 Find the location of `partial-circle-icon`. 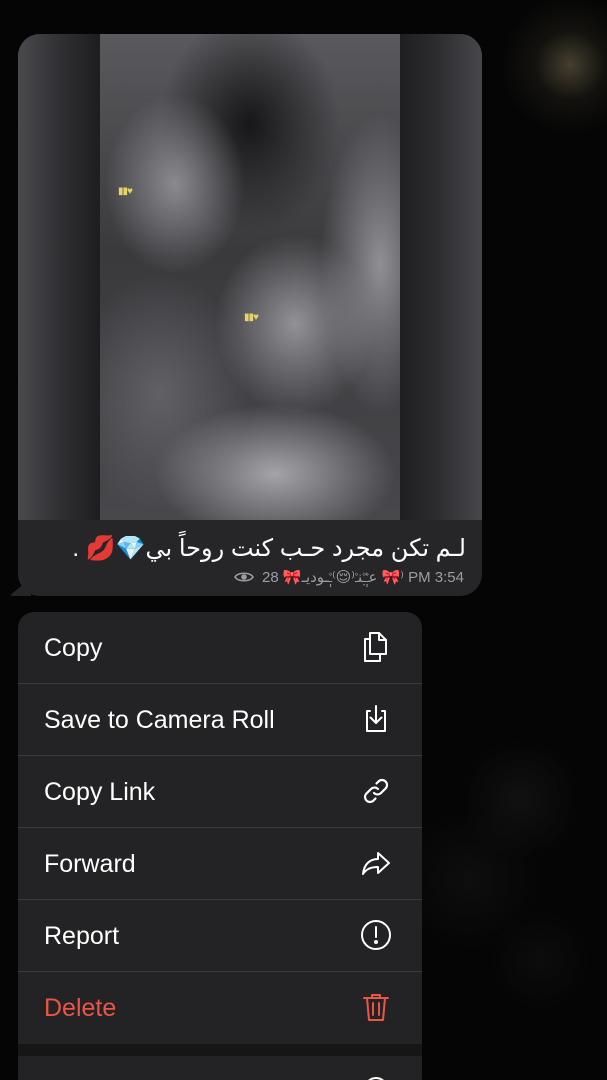

partial-circle-icon is located at coordinates (376, 1078).